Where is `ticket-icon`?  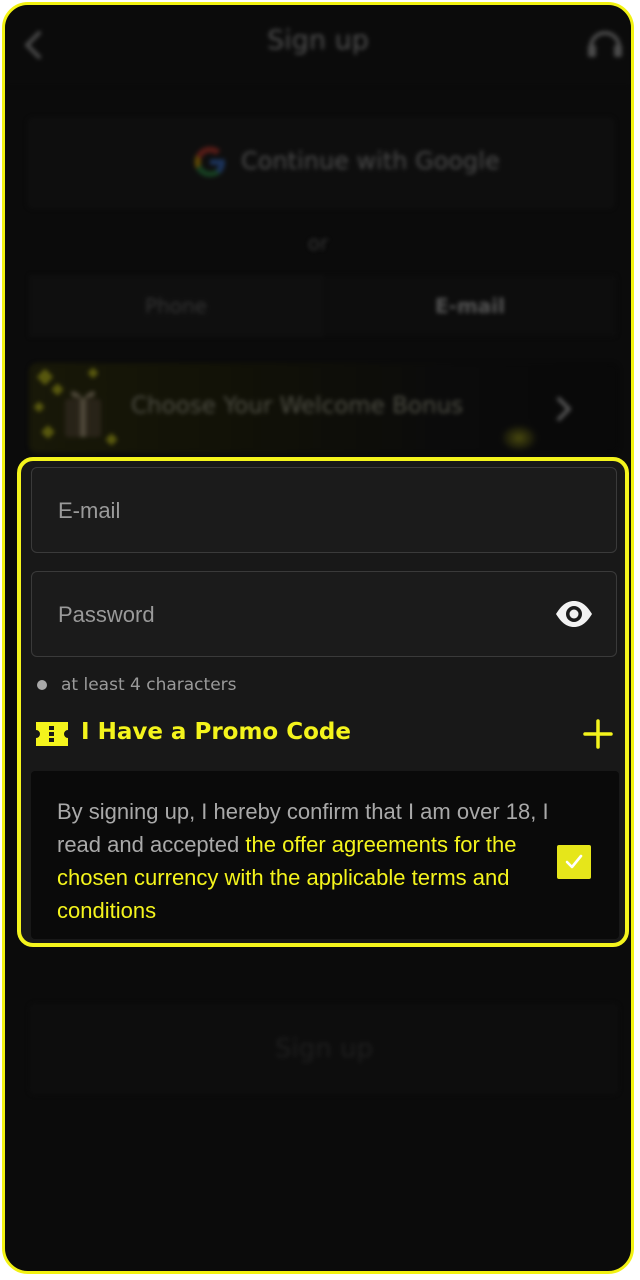 ticket-icon is located at coordinates (52, 734).